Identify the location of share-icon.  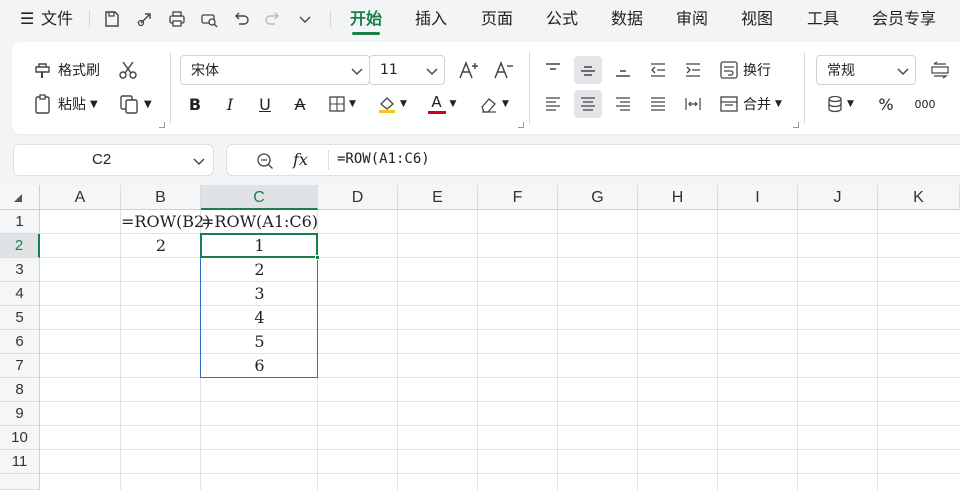
(145, 19).